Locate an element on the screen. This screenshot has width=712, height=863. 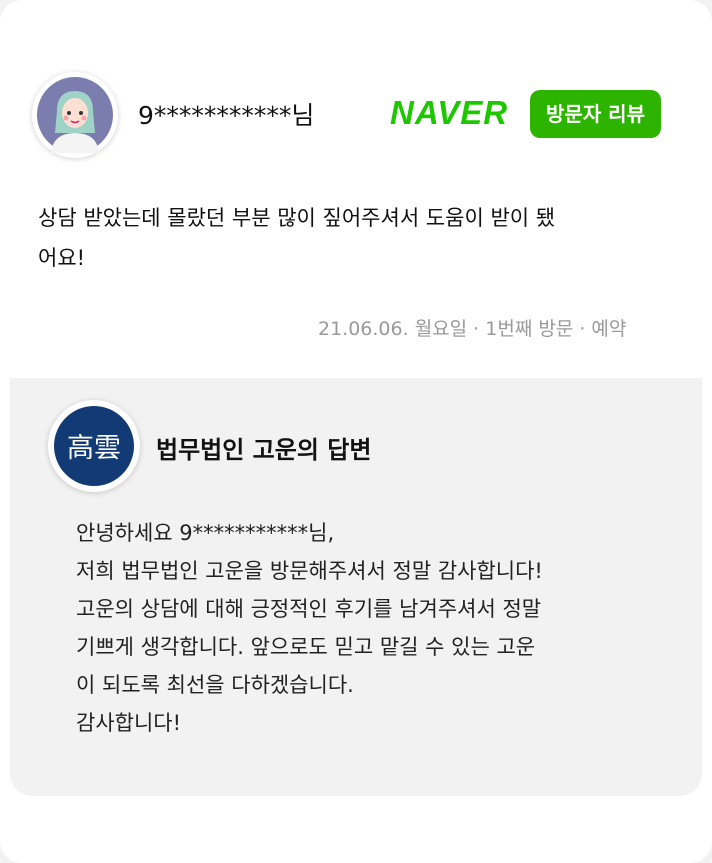
review-text-line: 상담 받았는데 몰랐던 부분 많이 짚어주셔서 도움이 받이 됐 is located at coordinates (297, 218).